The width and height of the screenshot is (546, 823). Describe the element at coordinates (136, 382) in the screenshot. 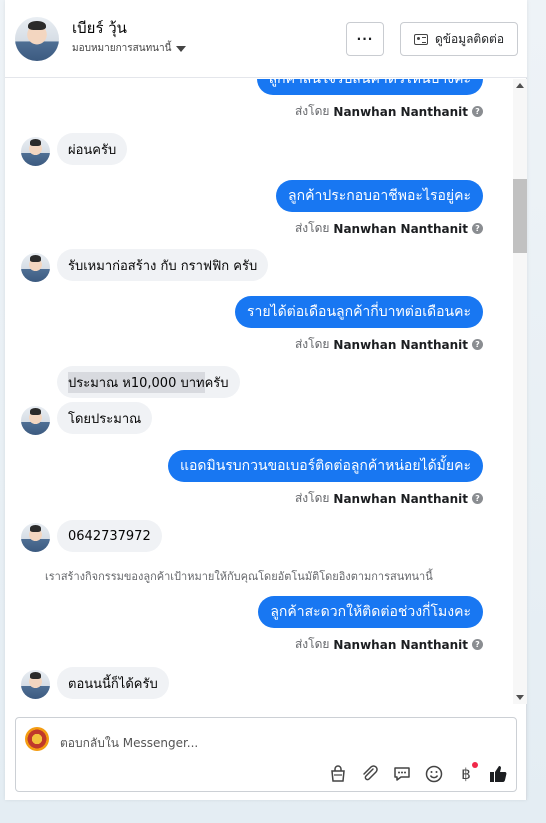

I see `highlighted-text: ประมาณ ห10,000 บาท` at that location.